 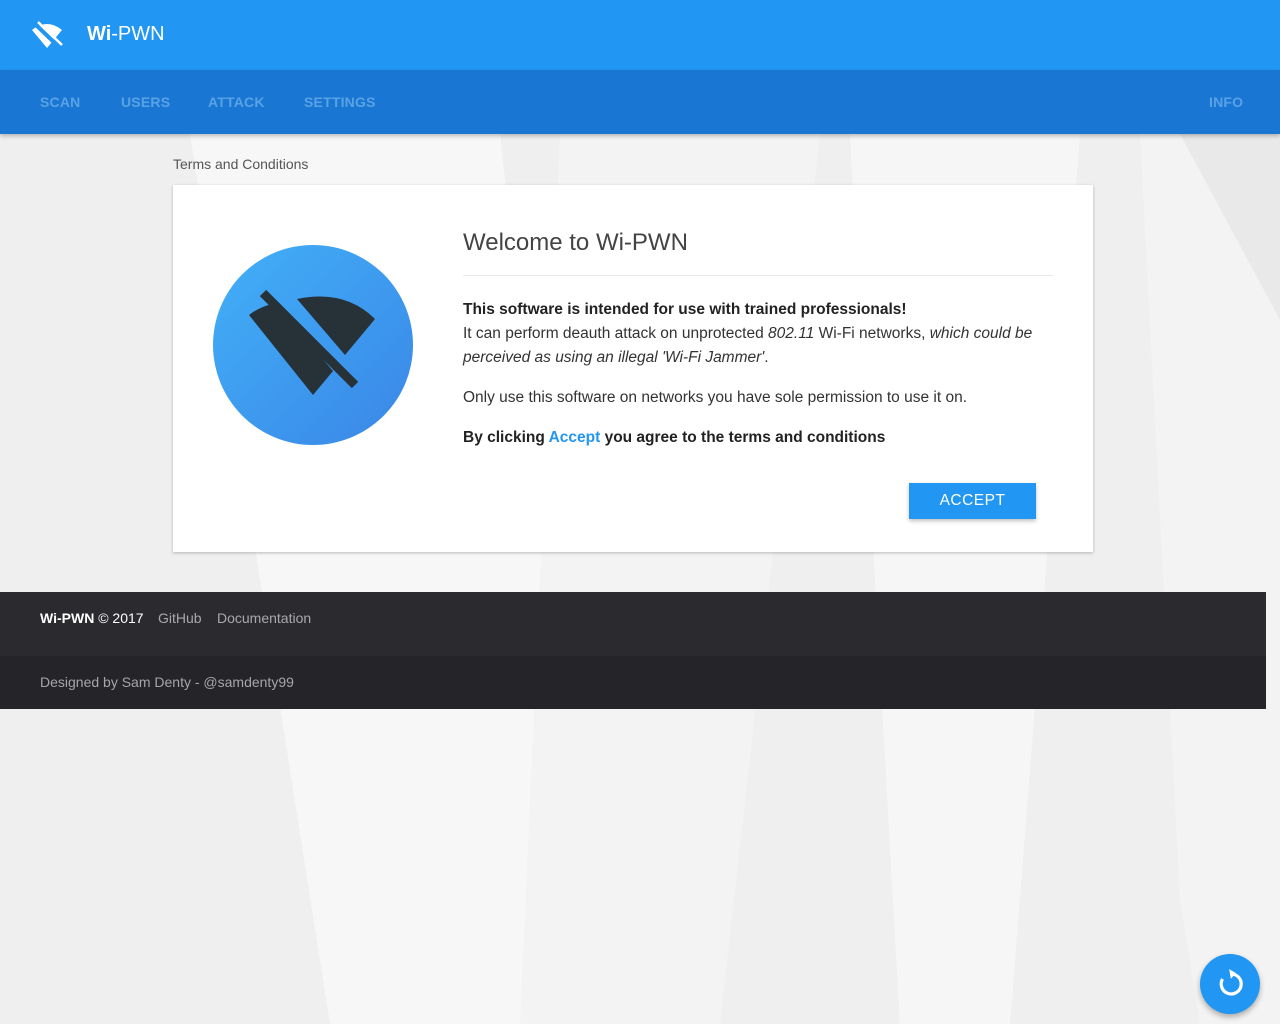 What do you see at coordinates (633, 682) in the screenshot?
I see `sub-footer: Designed by Sam Denty - @samdenty99` at bounding box center [633, 682].